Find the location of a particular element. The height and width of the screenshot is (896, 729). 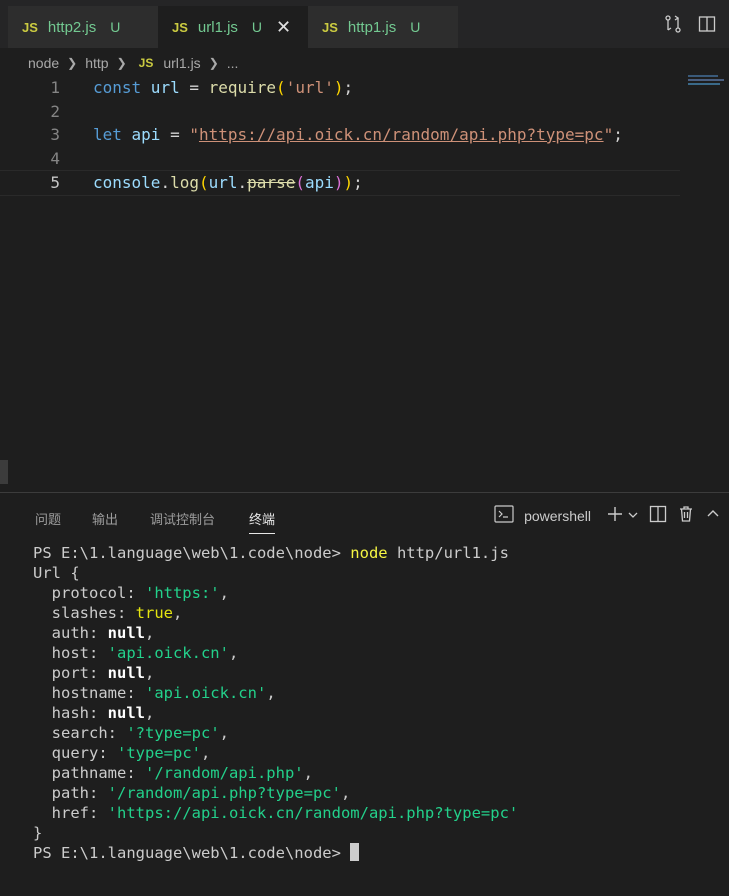

field-value: true is located at coordinates (154, 613).